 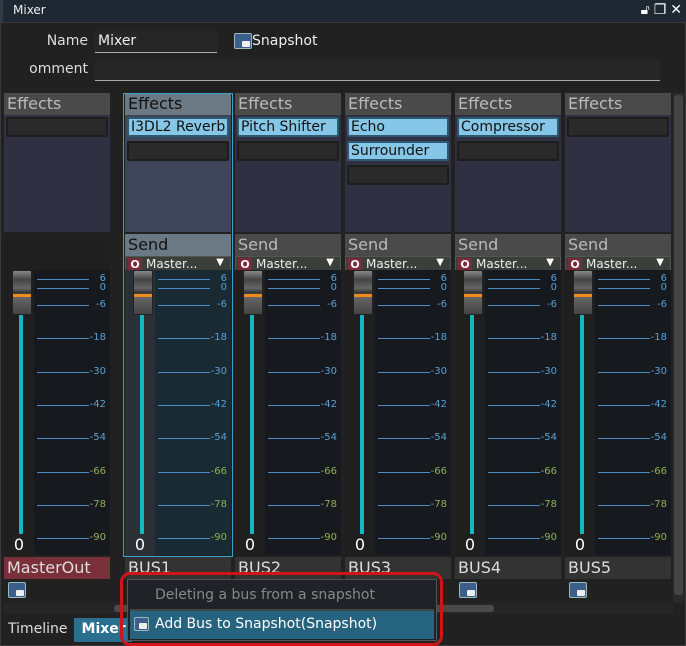 What do you see at coordinates (178, 127) in the screenshot?
I see `effect-slot: I3DL2 Reverb` at bounding box center [178, 127].